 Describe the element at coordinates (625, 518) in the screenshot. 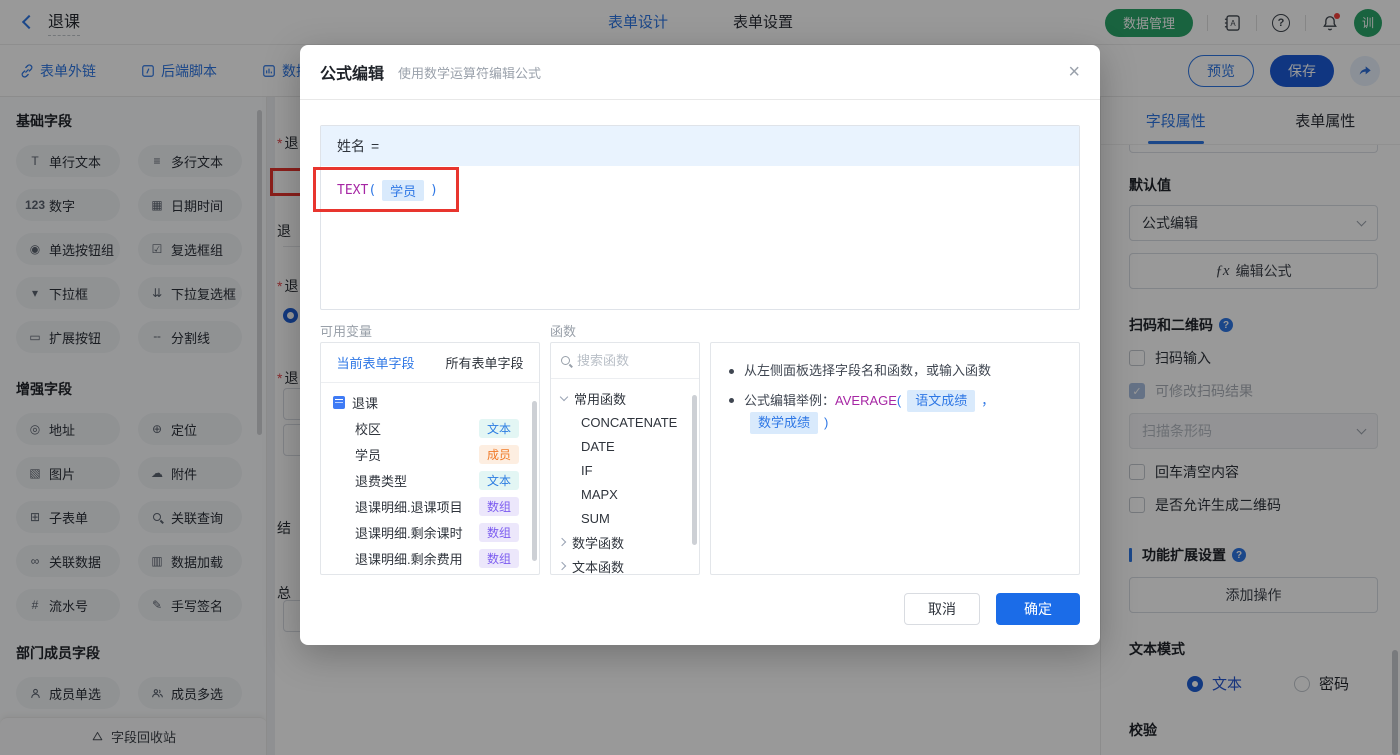

I see `function-item: SUM` at that location.